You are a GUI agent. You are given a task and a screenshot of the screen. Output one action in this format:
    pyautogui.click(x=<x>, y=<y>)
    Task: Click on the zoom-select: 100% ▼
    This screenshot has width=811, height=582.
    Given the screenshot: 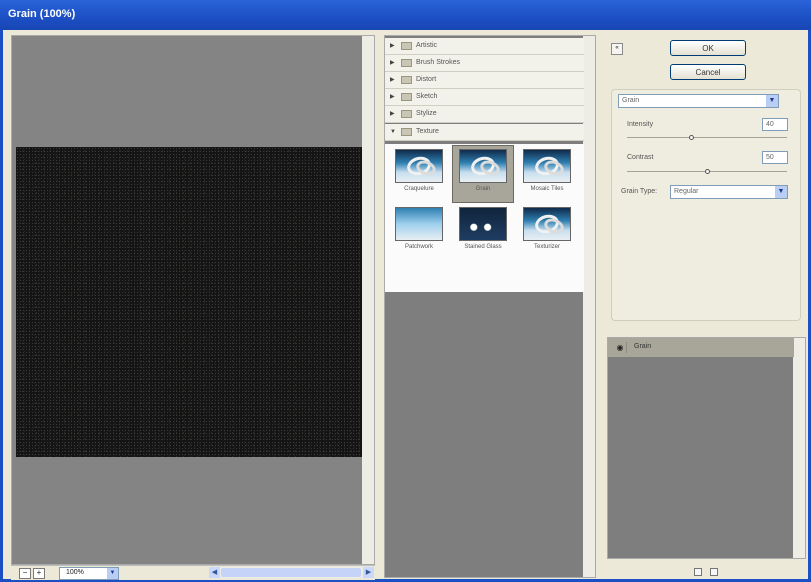 What is the action you would take?
    pyautogui.click(x=89, y=573)
    